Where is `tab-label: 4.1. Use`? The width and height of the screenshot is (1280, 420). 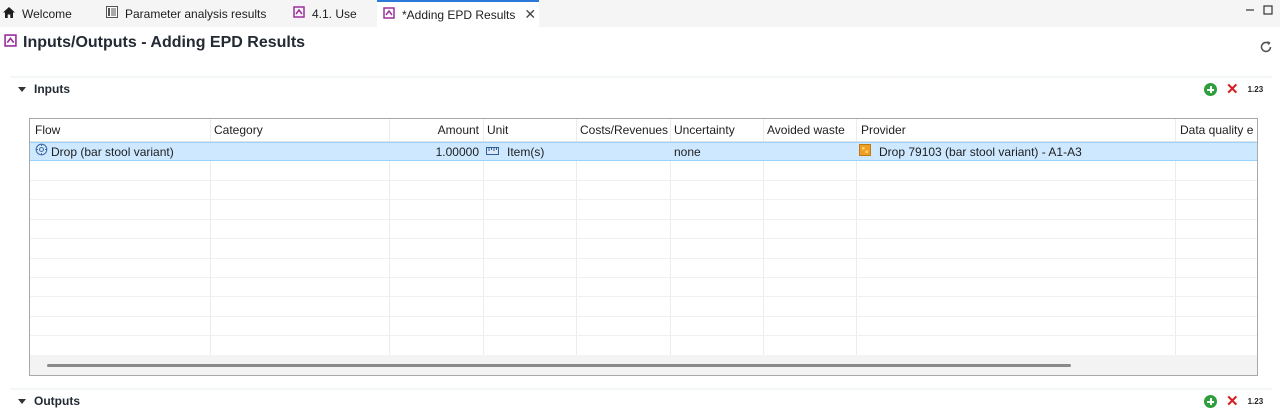
tab-label: 4.1. Use is located at coordinates (334, 13).